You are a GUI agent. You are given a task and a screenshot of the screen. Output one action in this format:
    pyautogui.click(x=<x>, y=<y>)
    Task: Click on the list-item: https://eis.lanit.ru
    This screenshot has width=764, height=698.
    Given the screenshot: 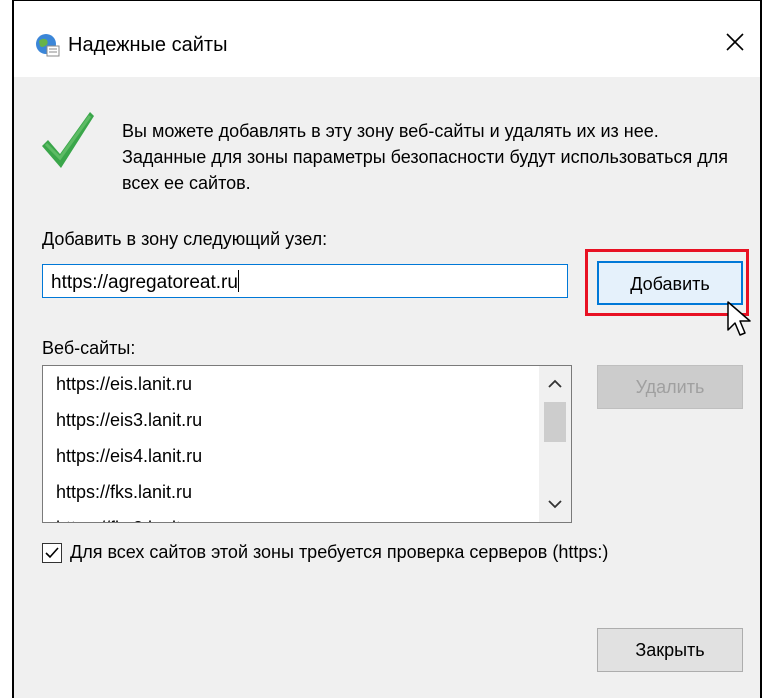 What is the action you would take?
    pyautogui.click(x=291, y=384)
    